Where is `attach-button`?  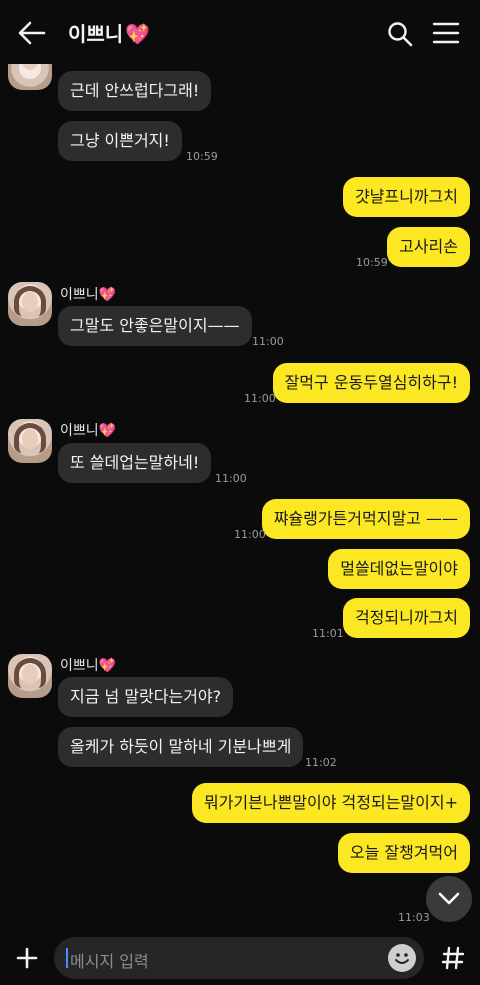
attach-button is located at coordinates (27, 958).